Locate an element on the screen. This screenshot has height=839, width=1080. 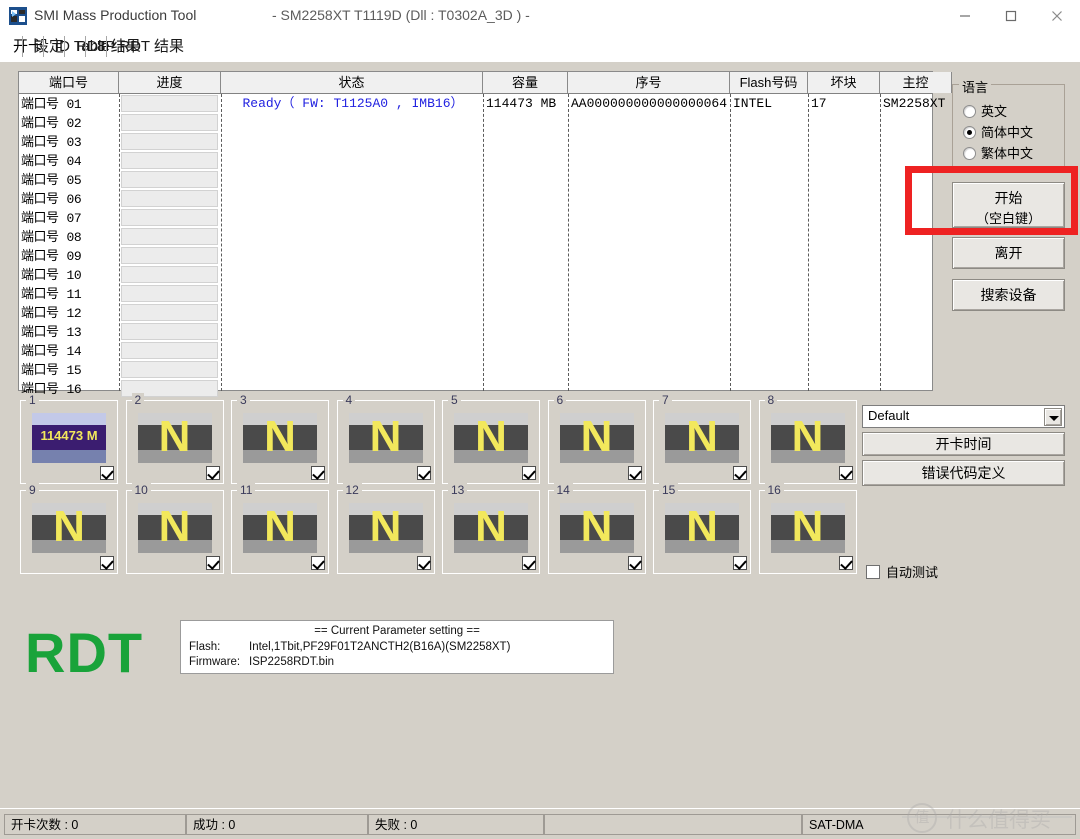
maximize-button is located at coordinates (1011, 15).